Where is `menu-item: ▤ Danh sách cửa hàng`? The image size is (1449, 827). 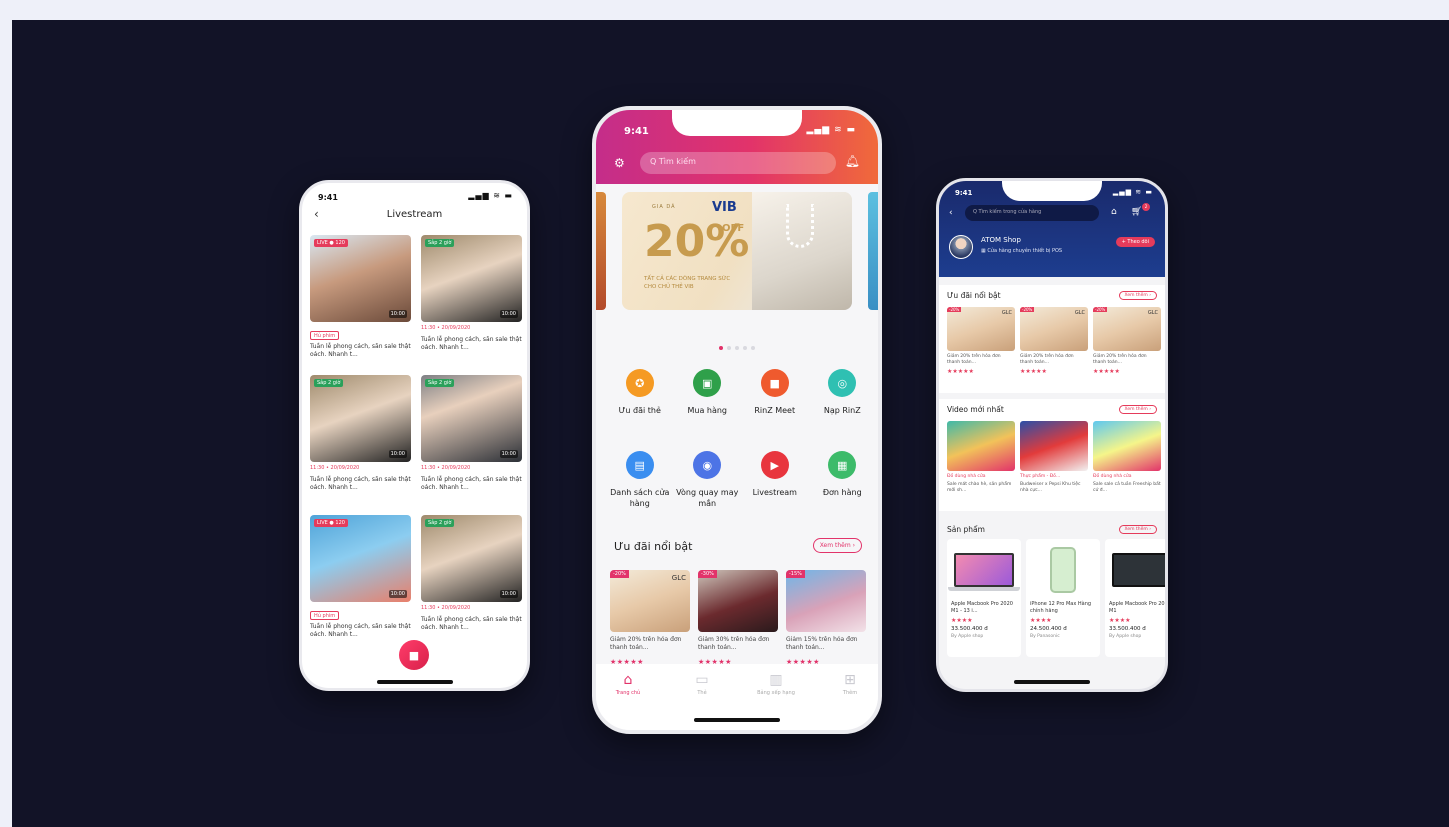
menu-item: ▤ Danh sách cửa hàng is located at coordinates (640, 483).